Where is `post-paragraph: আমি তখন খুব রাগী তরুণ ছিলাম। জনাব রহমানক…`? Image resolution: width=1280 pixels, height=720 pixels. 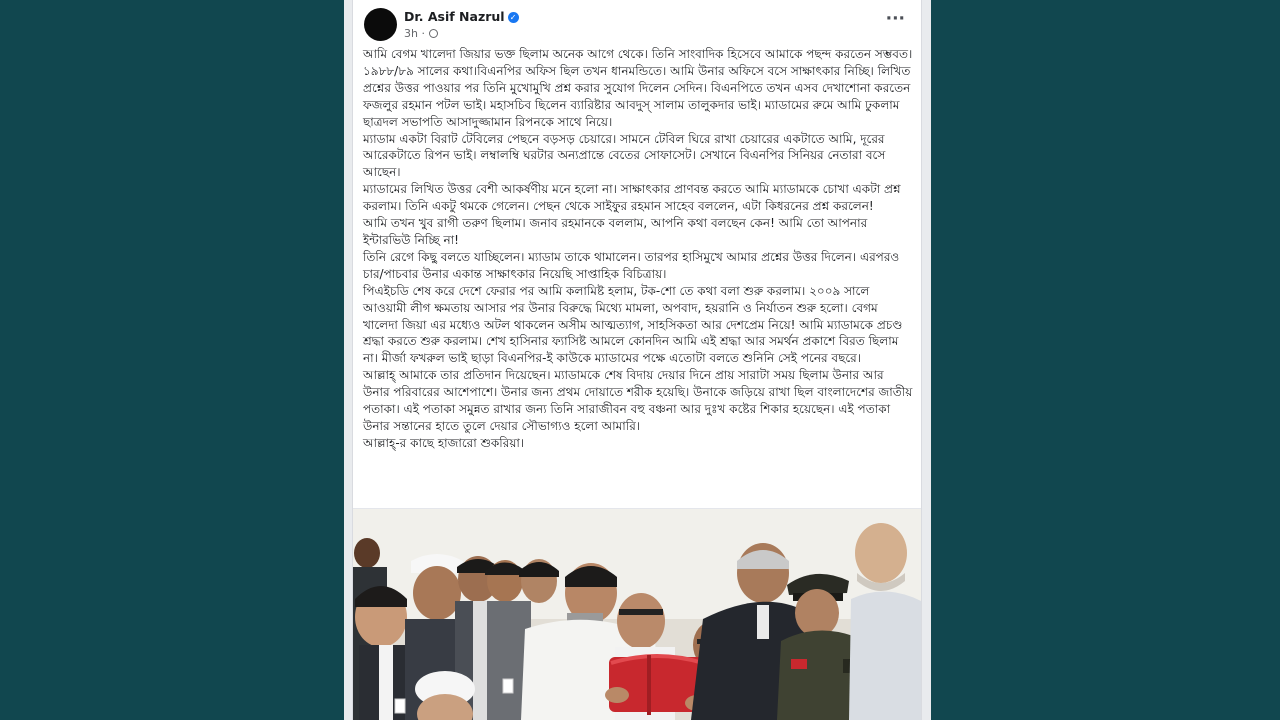 post-paragraph: আমি তখন খুব রাগী তরুণ ছিলাম। জনাব রহমানক… is located at coordinates (615, 231).